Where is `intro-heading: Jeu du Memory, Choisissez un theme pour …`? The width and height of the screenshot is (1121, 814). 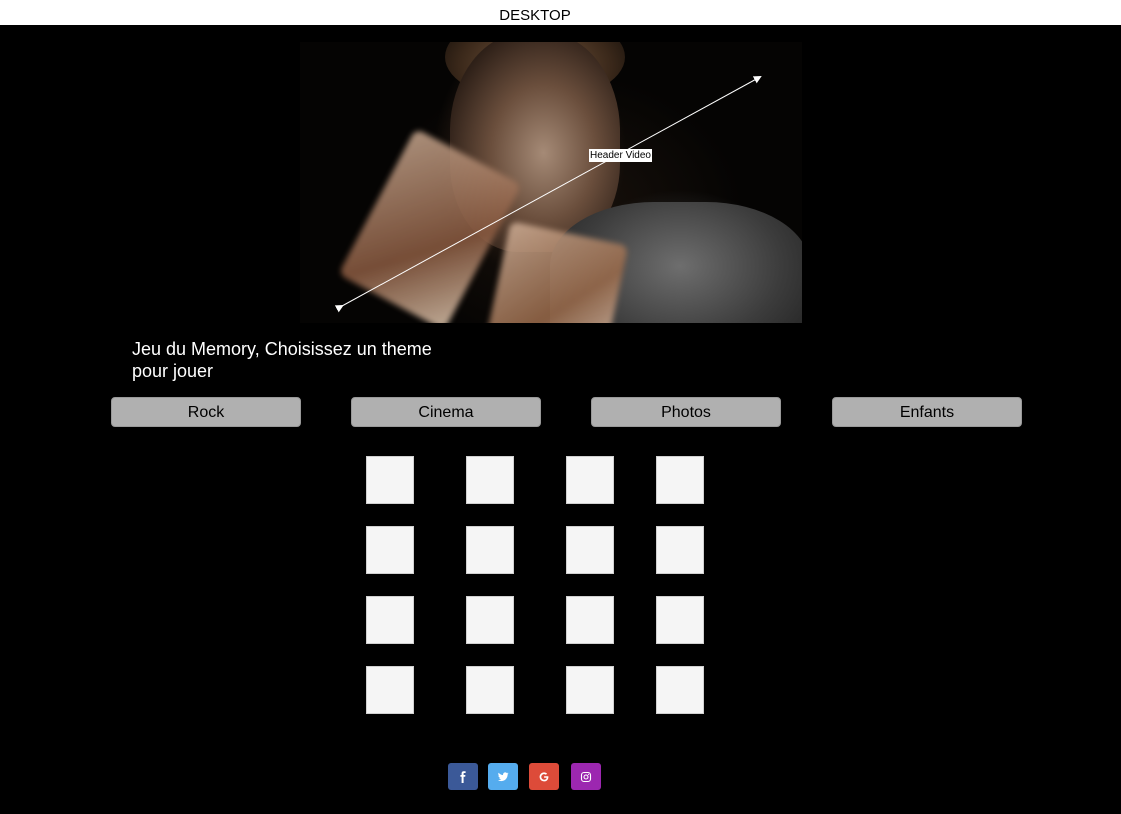
intro-heading: Jeu du Memory, Choisissez un theme pour … is located at coordinates (282, 360).